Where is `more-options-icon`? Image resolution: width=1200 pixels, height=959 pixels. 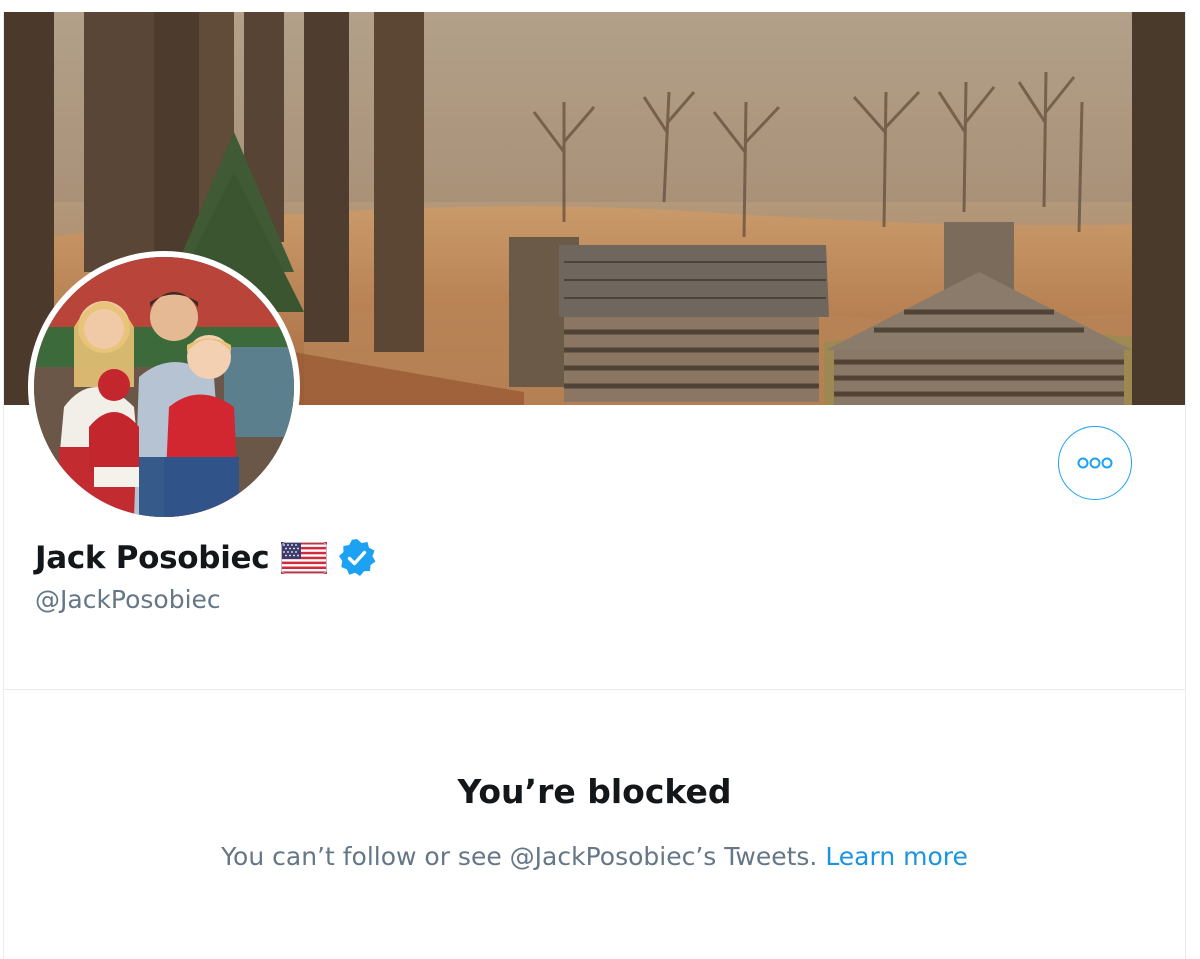
more-options-icon is located at coordinates (1095, 463).